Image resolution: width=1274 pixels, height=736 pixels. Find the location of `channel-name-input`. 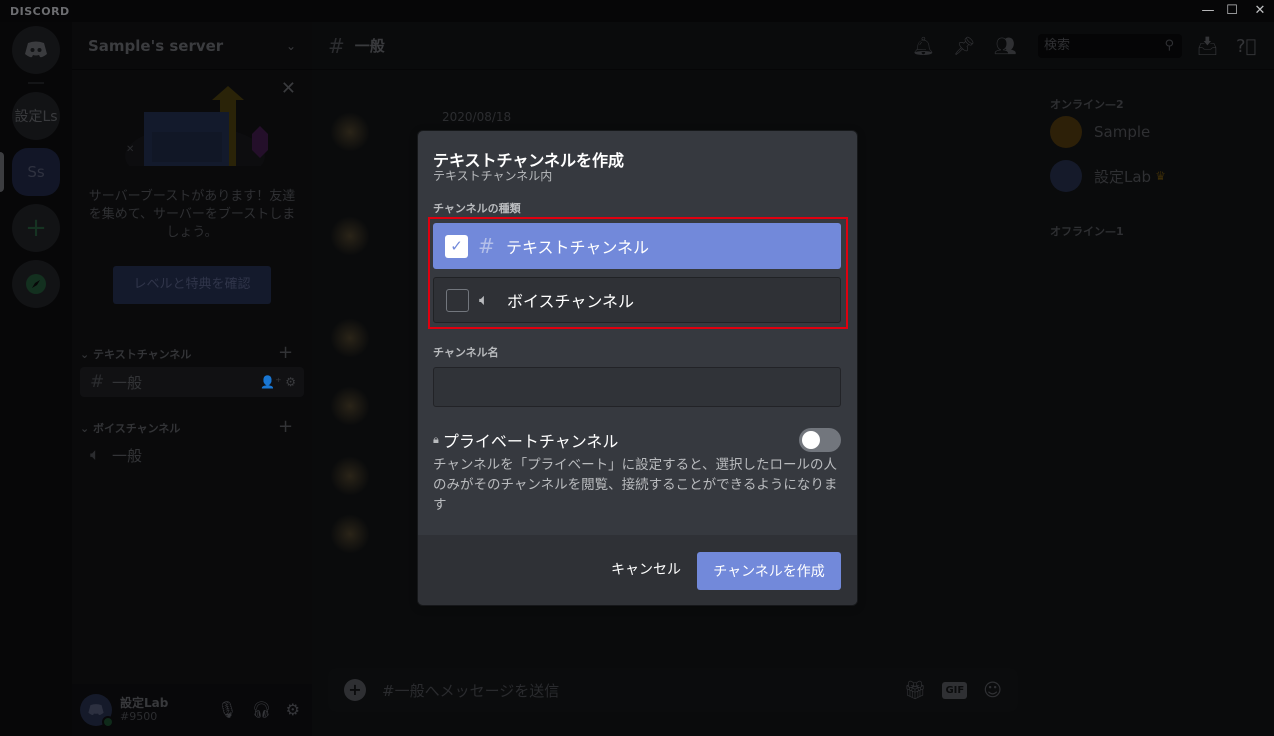

channel-name-input is located at coordinates (637, 387).